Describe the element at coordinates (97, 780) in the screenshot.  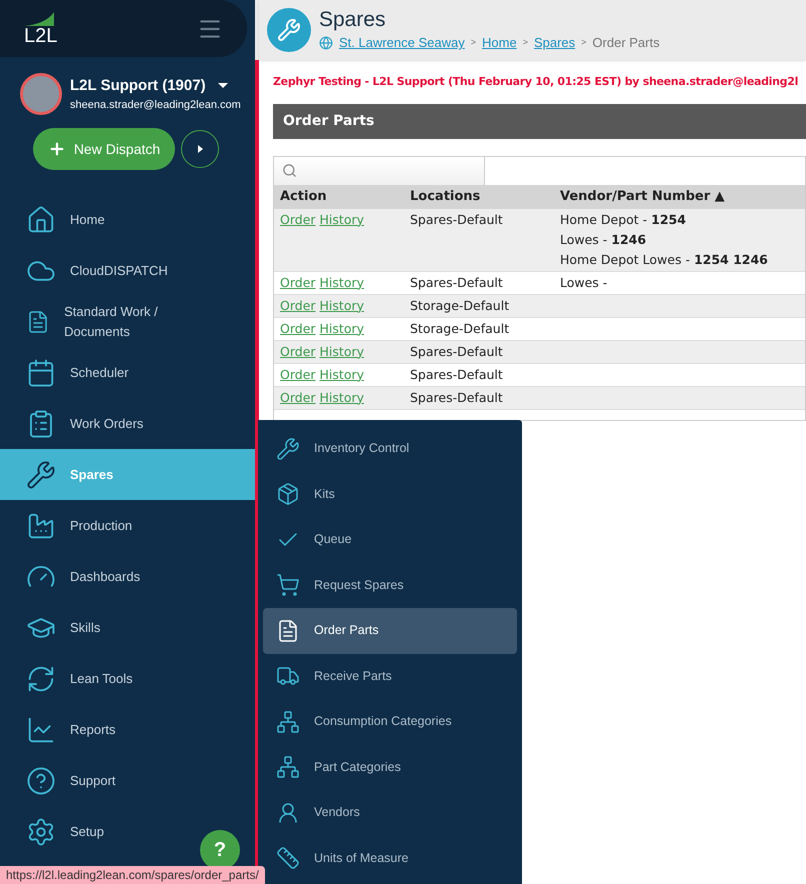
I see `sidebar-item: Support` at that location.